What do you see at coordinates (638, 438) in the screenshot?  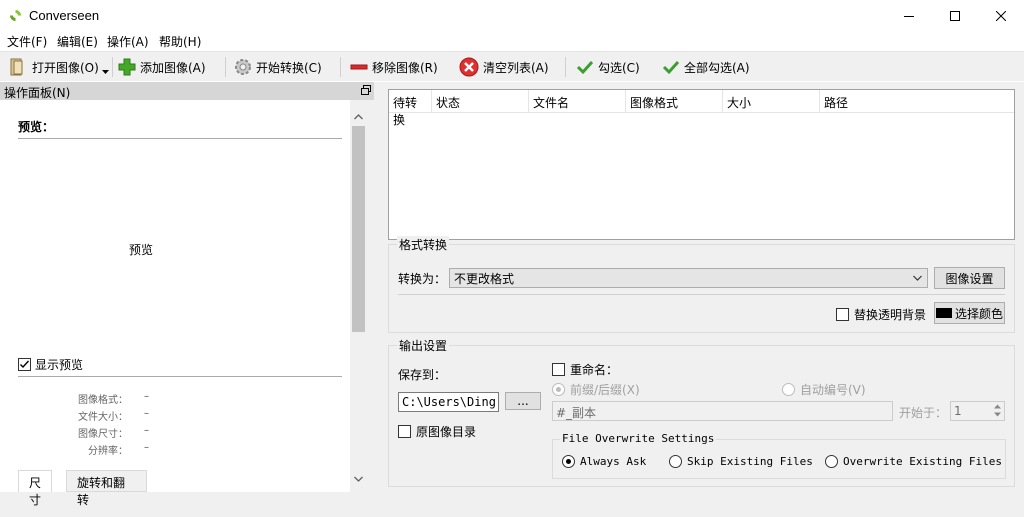 I see `overwrite-group-title: File Overwrite Settings` at bounding box center [638, 438].